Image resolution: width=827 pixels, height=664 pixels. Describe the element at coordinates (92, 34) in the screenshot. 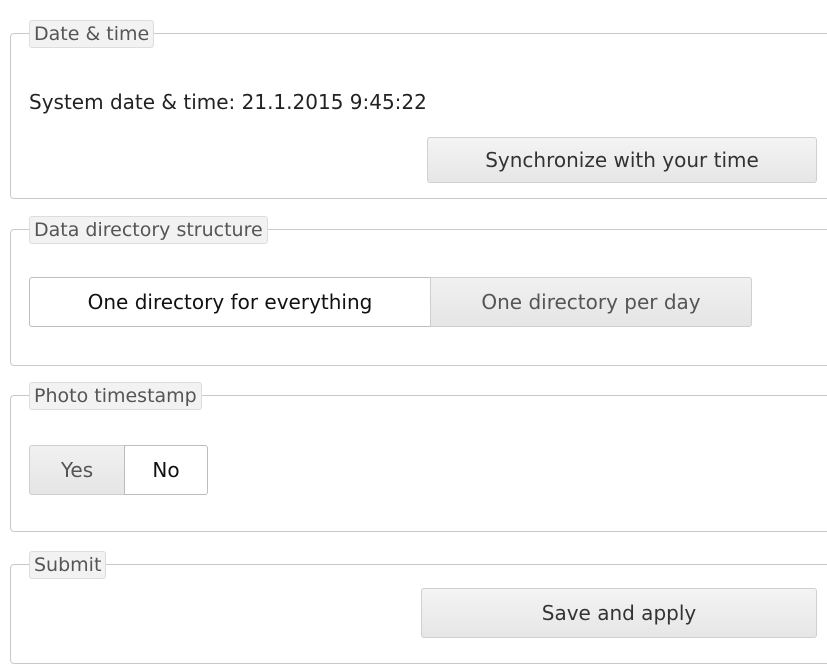

I see `date-time-legend: Date & time` at that location.